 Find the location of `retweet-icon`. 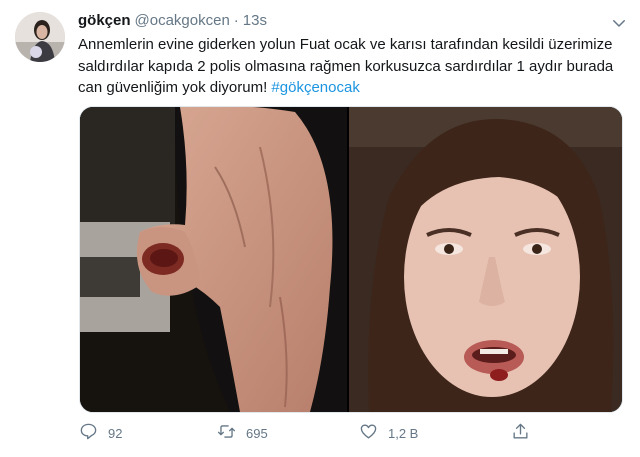

retweet-icon is located at coordinates (231, 433).